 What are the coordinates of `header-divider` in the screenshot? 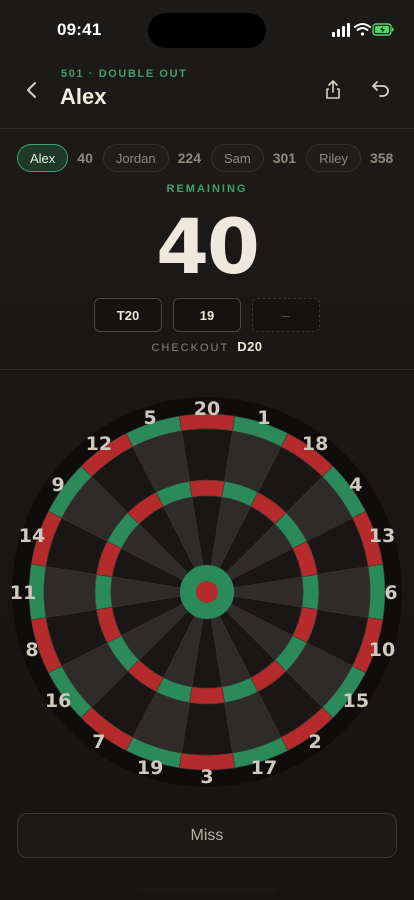 It's located at (207, 128).